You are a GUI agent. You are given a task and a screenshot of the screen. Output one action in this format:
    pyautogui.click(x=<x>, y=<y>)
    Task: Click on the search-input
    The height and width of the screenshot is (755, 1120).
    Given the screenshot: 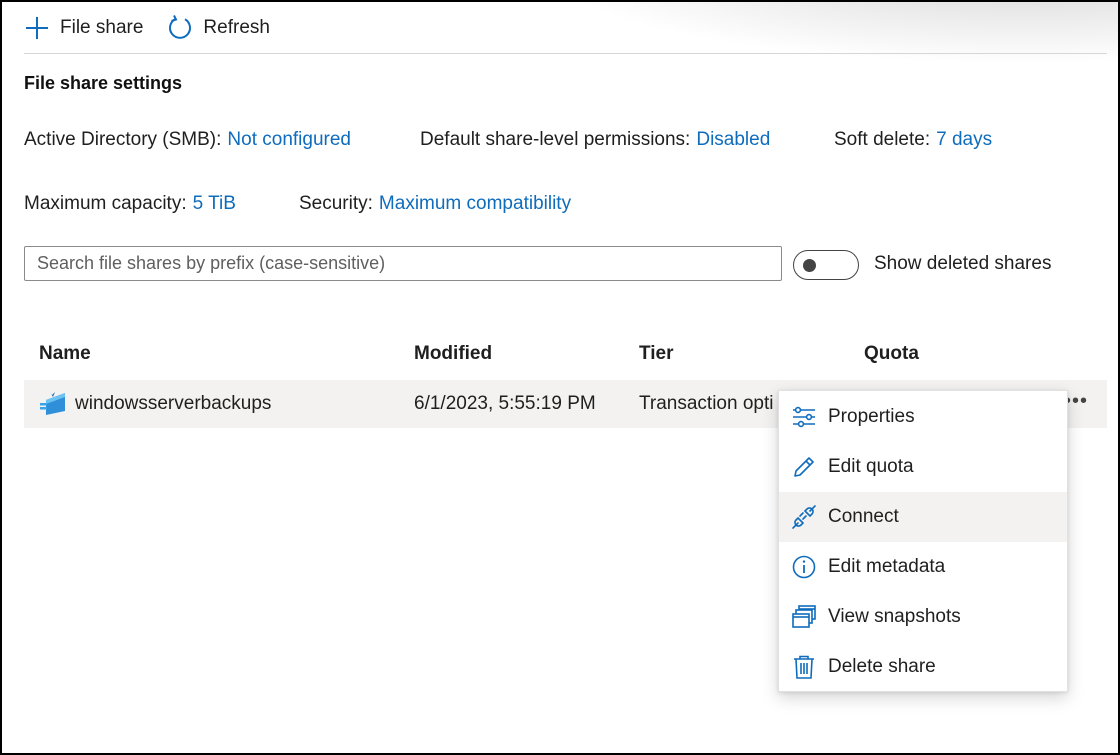 What is the action you would take?
    pyautogui.click(x=403, y=263)
    